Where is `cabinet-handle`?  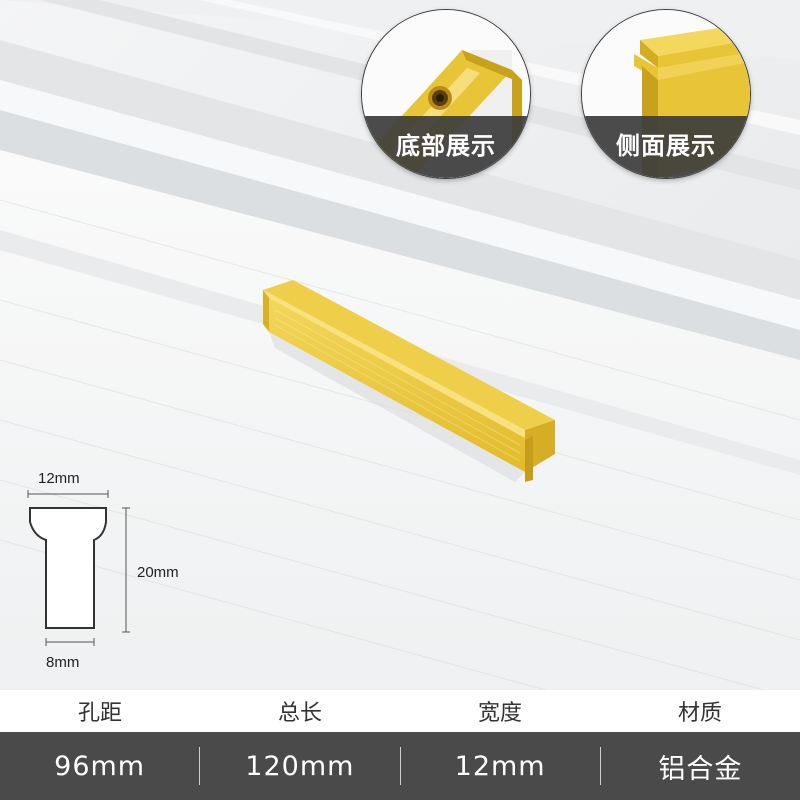 cabinet-handle is located at coordinates (409, 381).